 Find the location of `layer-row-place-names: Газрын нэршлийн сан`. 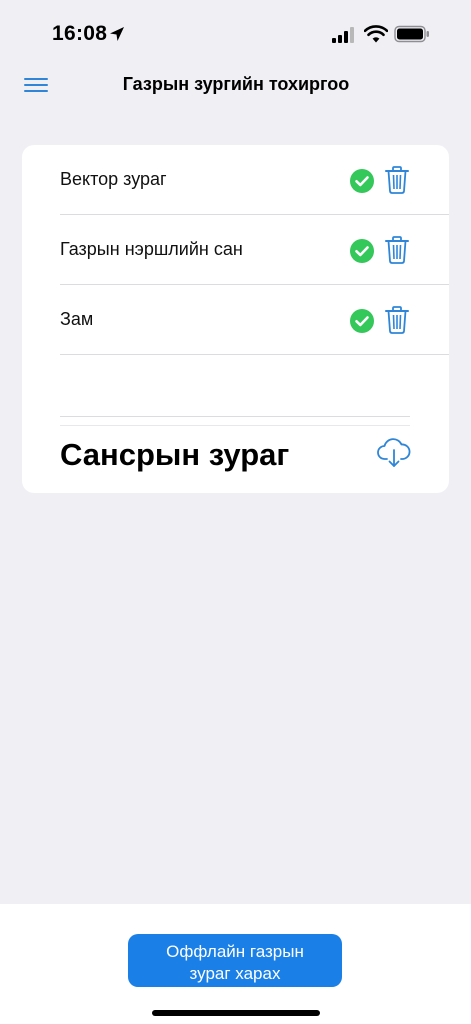

layer-row-place-names: Газрын нэршлийн сан is located at coordinates (254, 250).